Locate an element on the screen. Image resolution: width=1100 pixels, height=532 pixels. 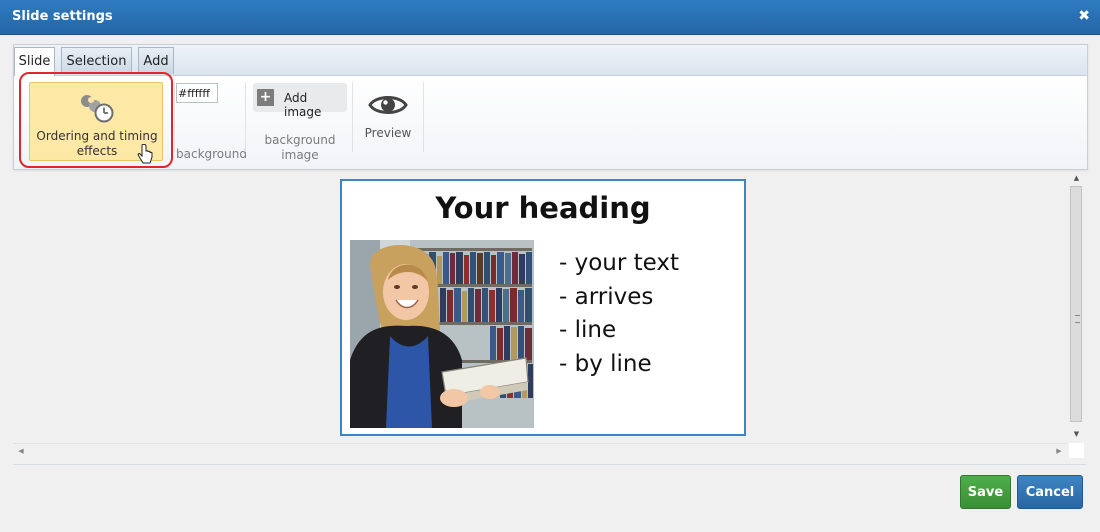
preview-button: Preview is located at coordinates (388, 120).